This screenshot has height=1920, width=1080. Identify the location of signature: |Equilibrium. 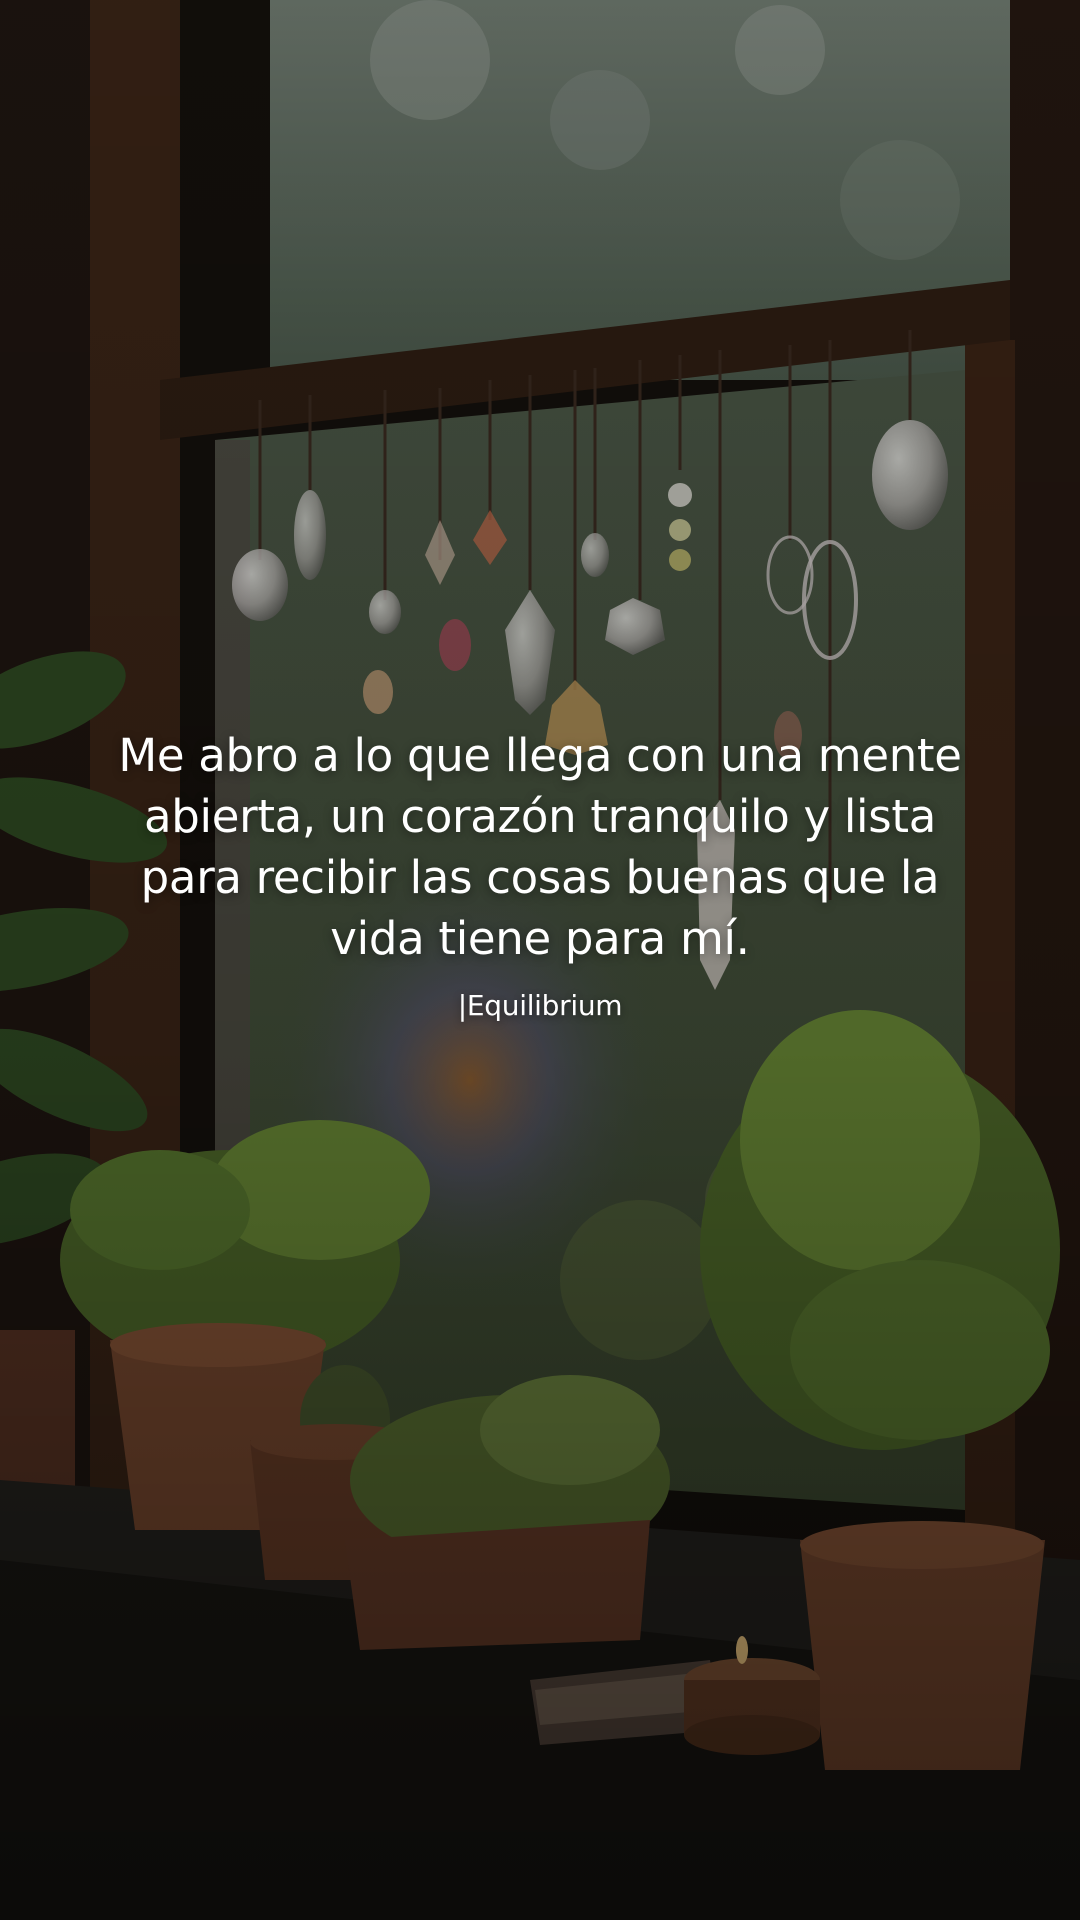
(540, 1005).